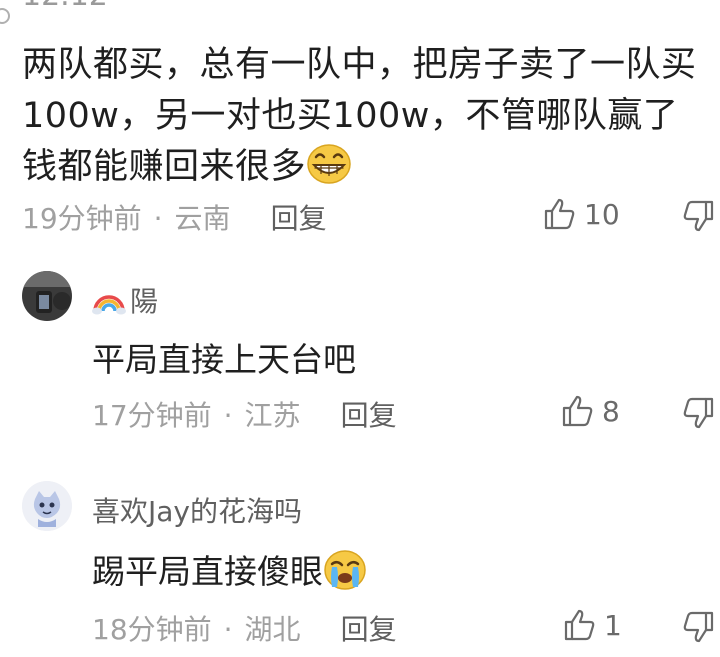  Describe the element at coordinates (202, 218) in the screenshot. I see `comment-location: 云南` at that location.